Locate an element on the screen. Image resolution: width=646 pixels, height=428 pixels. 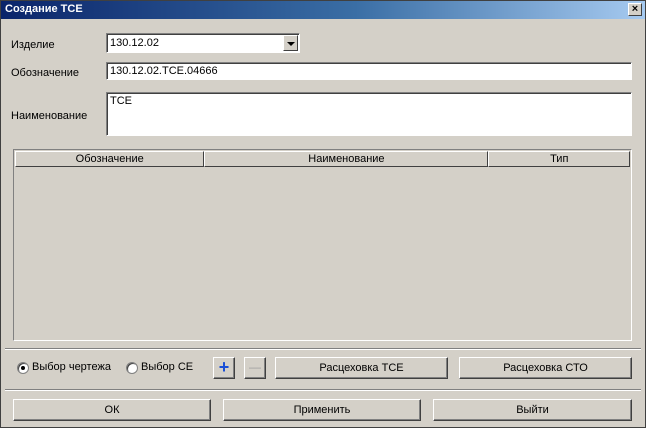
radio-drawing is located at coordinates (23, 368).